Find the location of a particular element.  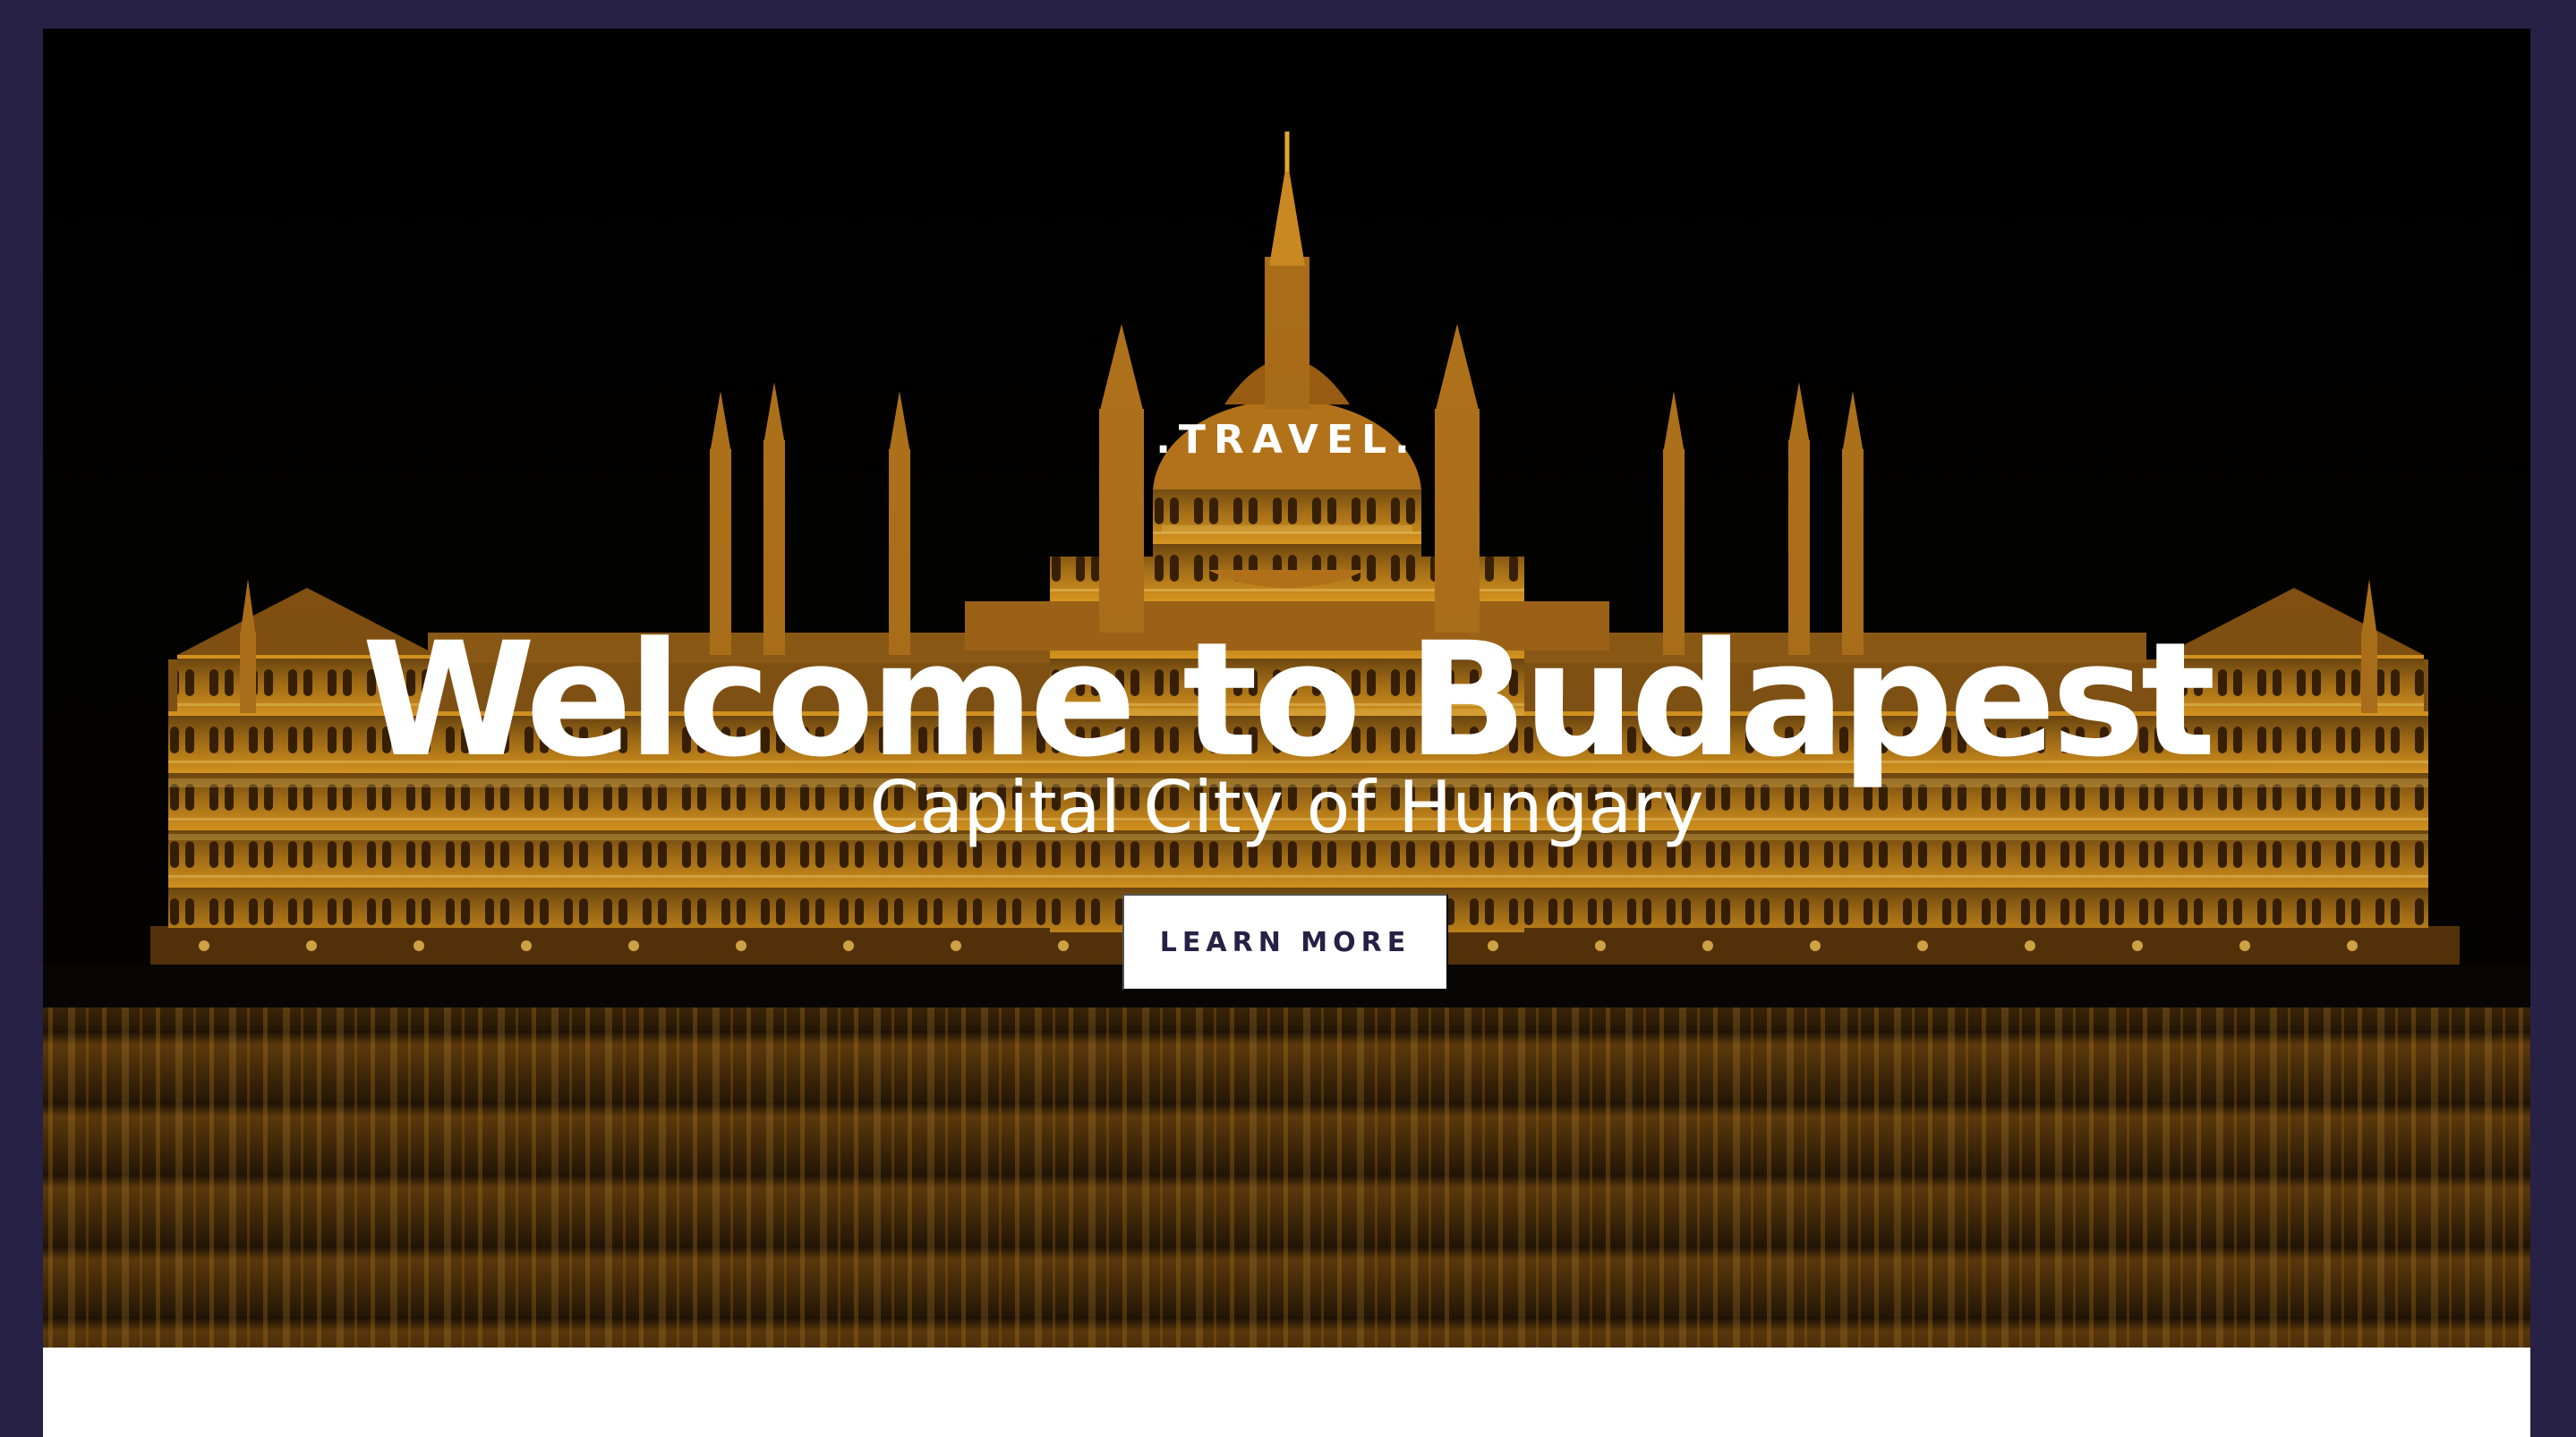

hero-title: Welcome to Budapest is located at coordinates (1289, 700).